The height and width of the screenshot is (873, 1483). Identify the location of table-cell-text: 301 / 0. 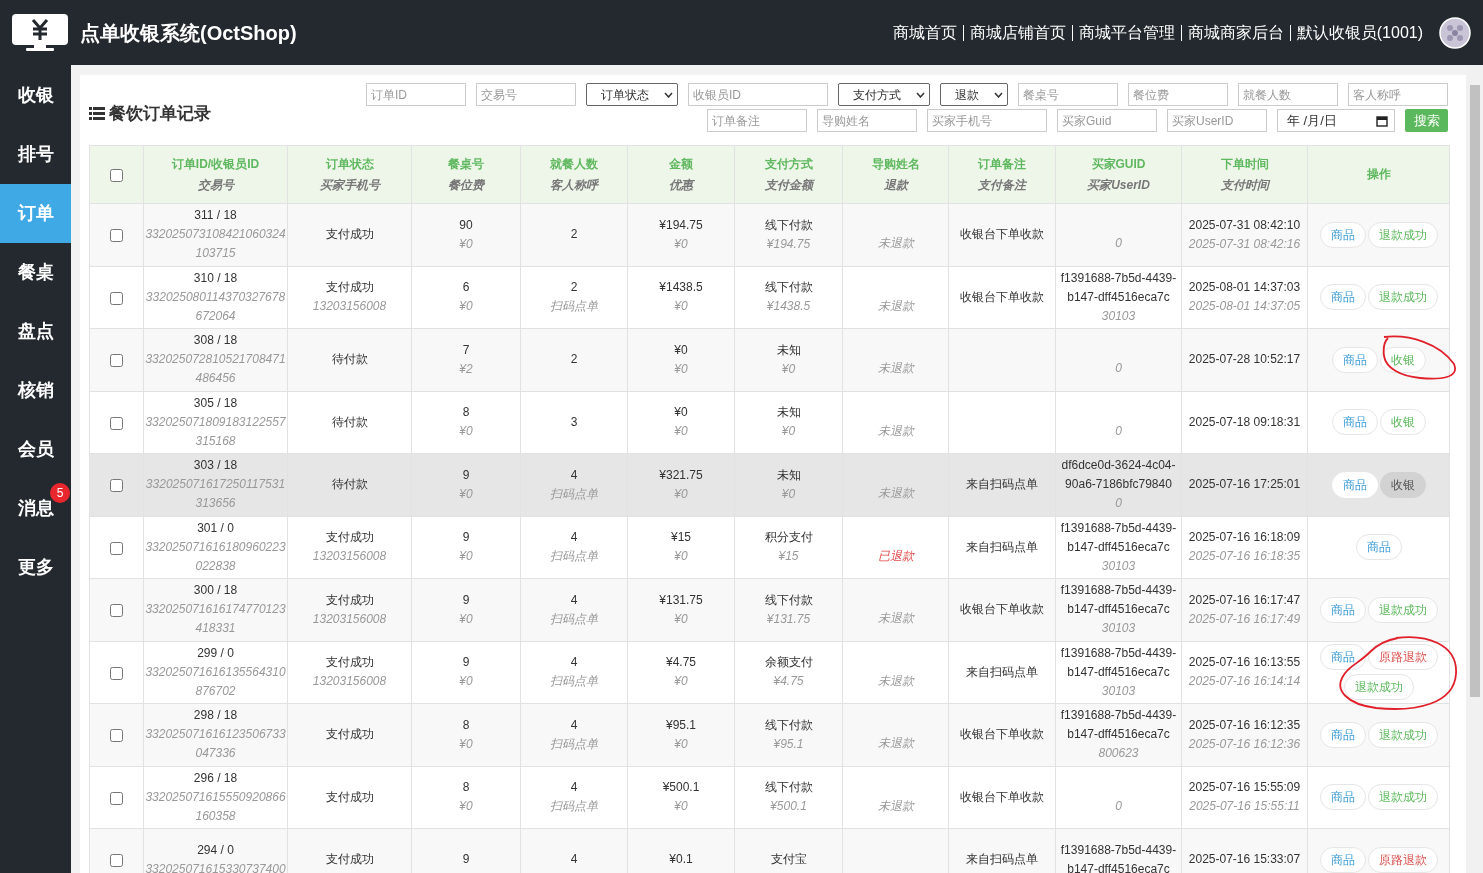
(215, 528).